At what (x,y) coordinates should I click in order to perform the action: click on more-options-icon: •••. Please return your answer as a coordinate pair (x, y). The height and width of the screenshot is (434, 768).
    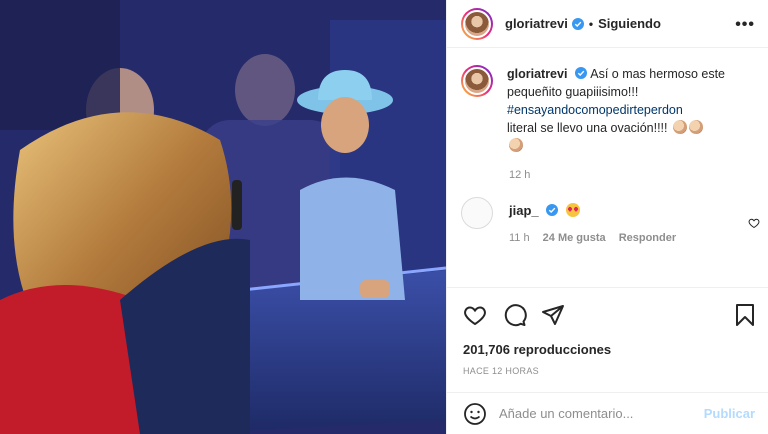
    Looking at the image, I should click on (745, 25).